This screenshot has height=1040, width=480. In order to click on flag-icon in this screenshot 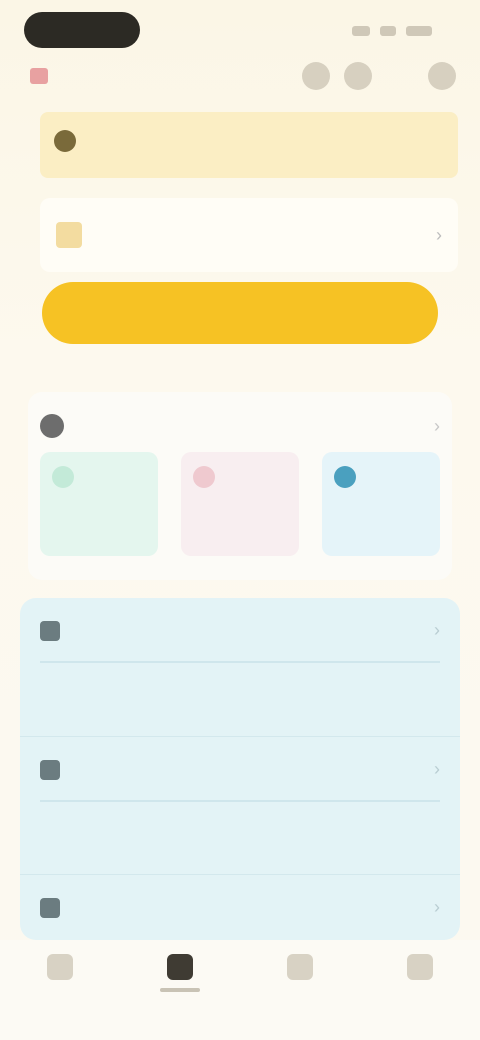, I will do `click(39, 76)`.